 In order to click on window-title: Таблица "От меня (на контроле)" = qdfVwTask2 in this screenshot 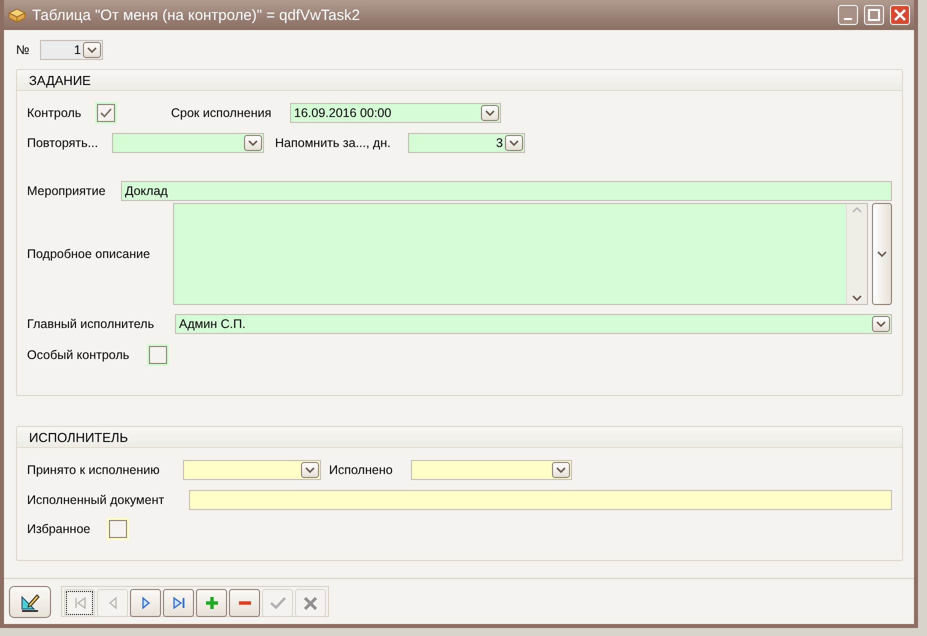, I will do `click(196, 15)`.